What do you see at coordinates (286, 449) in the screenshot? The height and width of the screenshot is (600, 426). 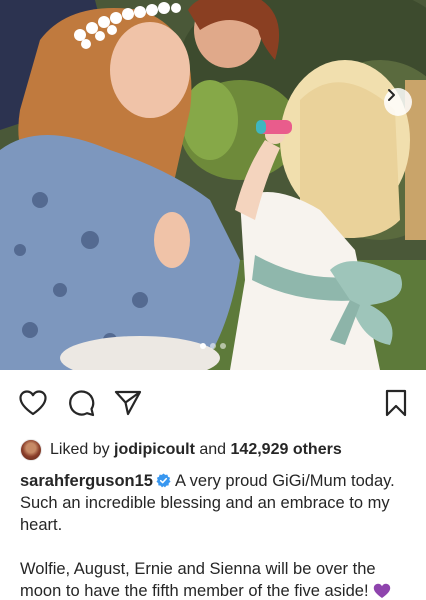 I see `likes-count: 142,929 others` at bounding box center [286, 449].